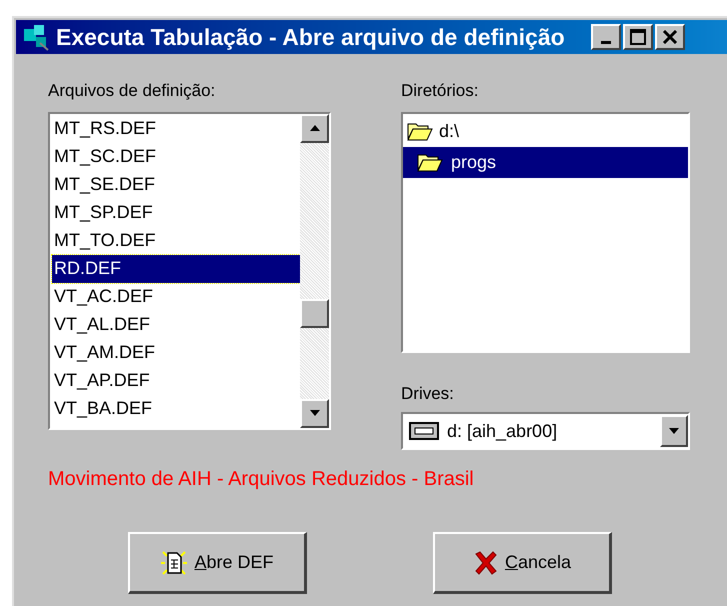 The height and width of the screenshot is (606, 727). I want to click on drive-dropdown: d: [aih_abr00], so click(545, 431).